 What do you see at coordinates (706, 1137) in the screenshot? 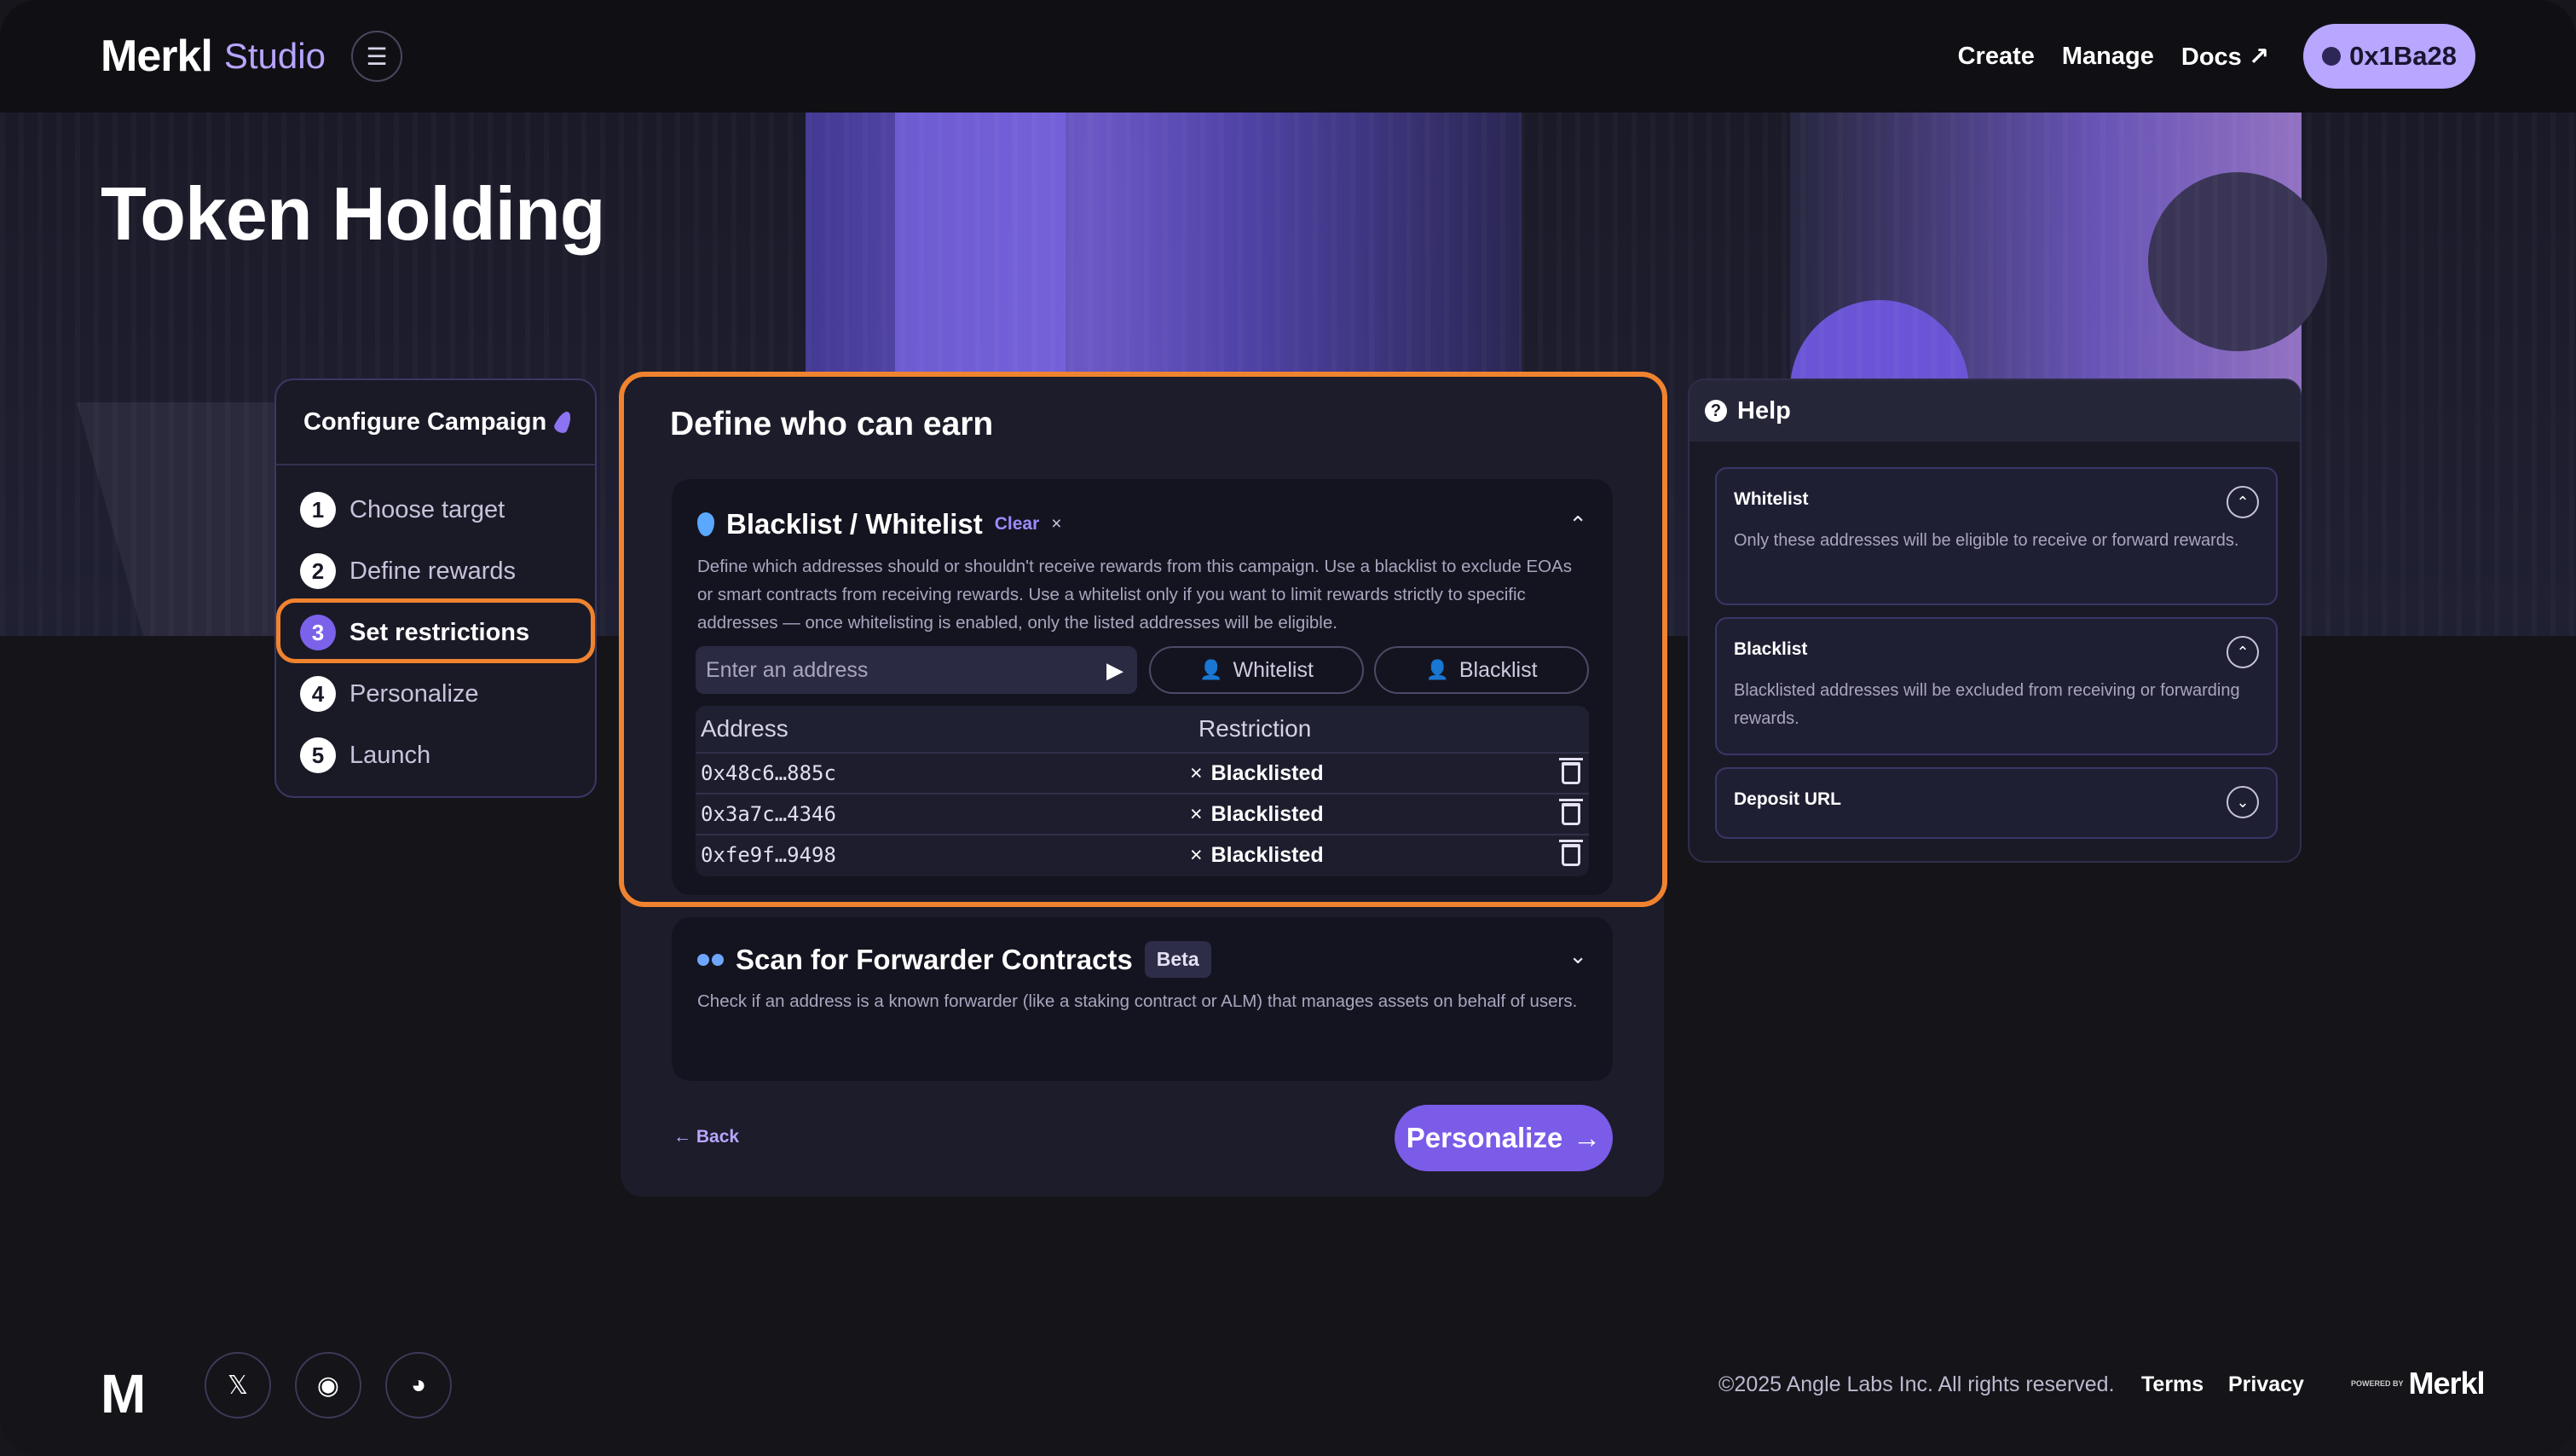
I see `back-link: ← Back` at bounding box center [706, 1137].